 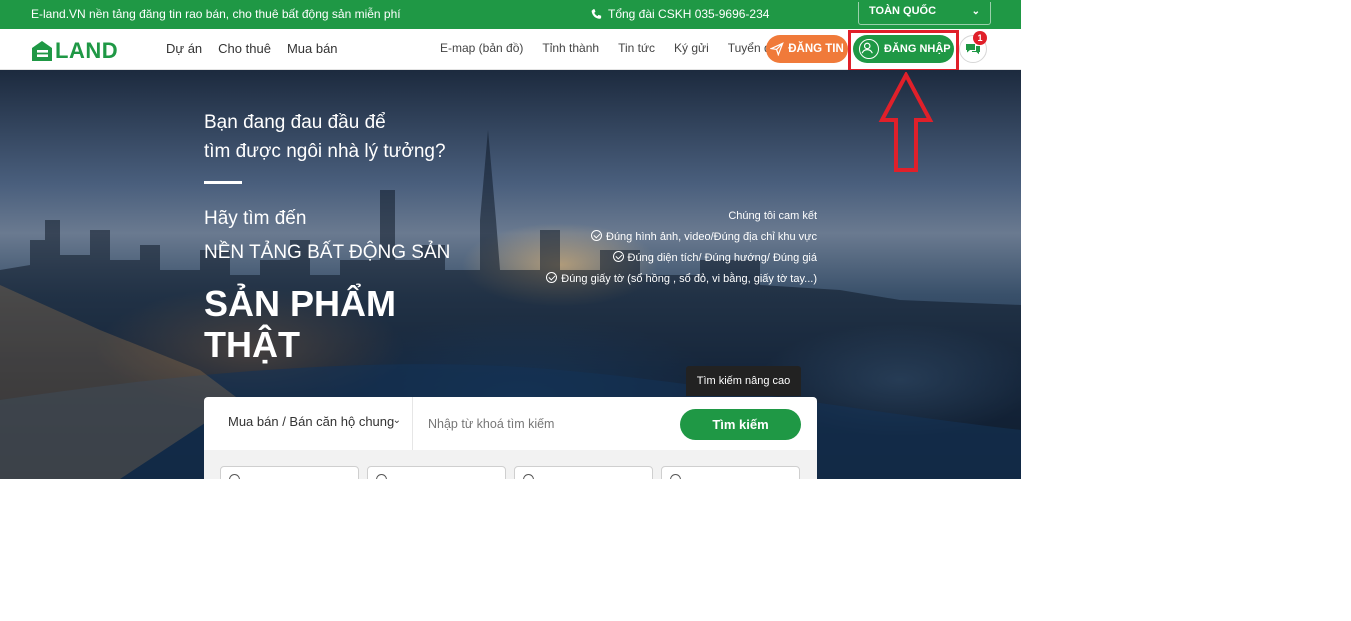 I want to click on hotline: Tổng đài CSKH 035-9696-234, so click(x=679, y=14).